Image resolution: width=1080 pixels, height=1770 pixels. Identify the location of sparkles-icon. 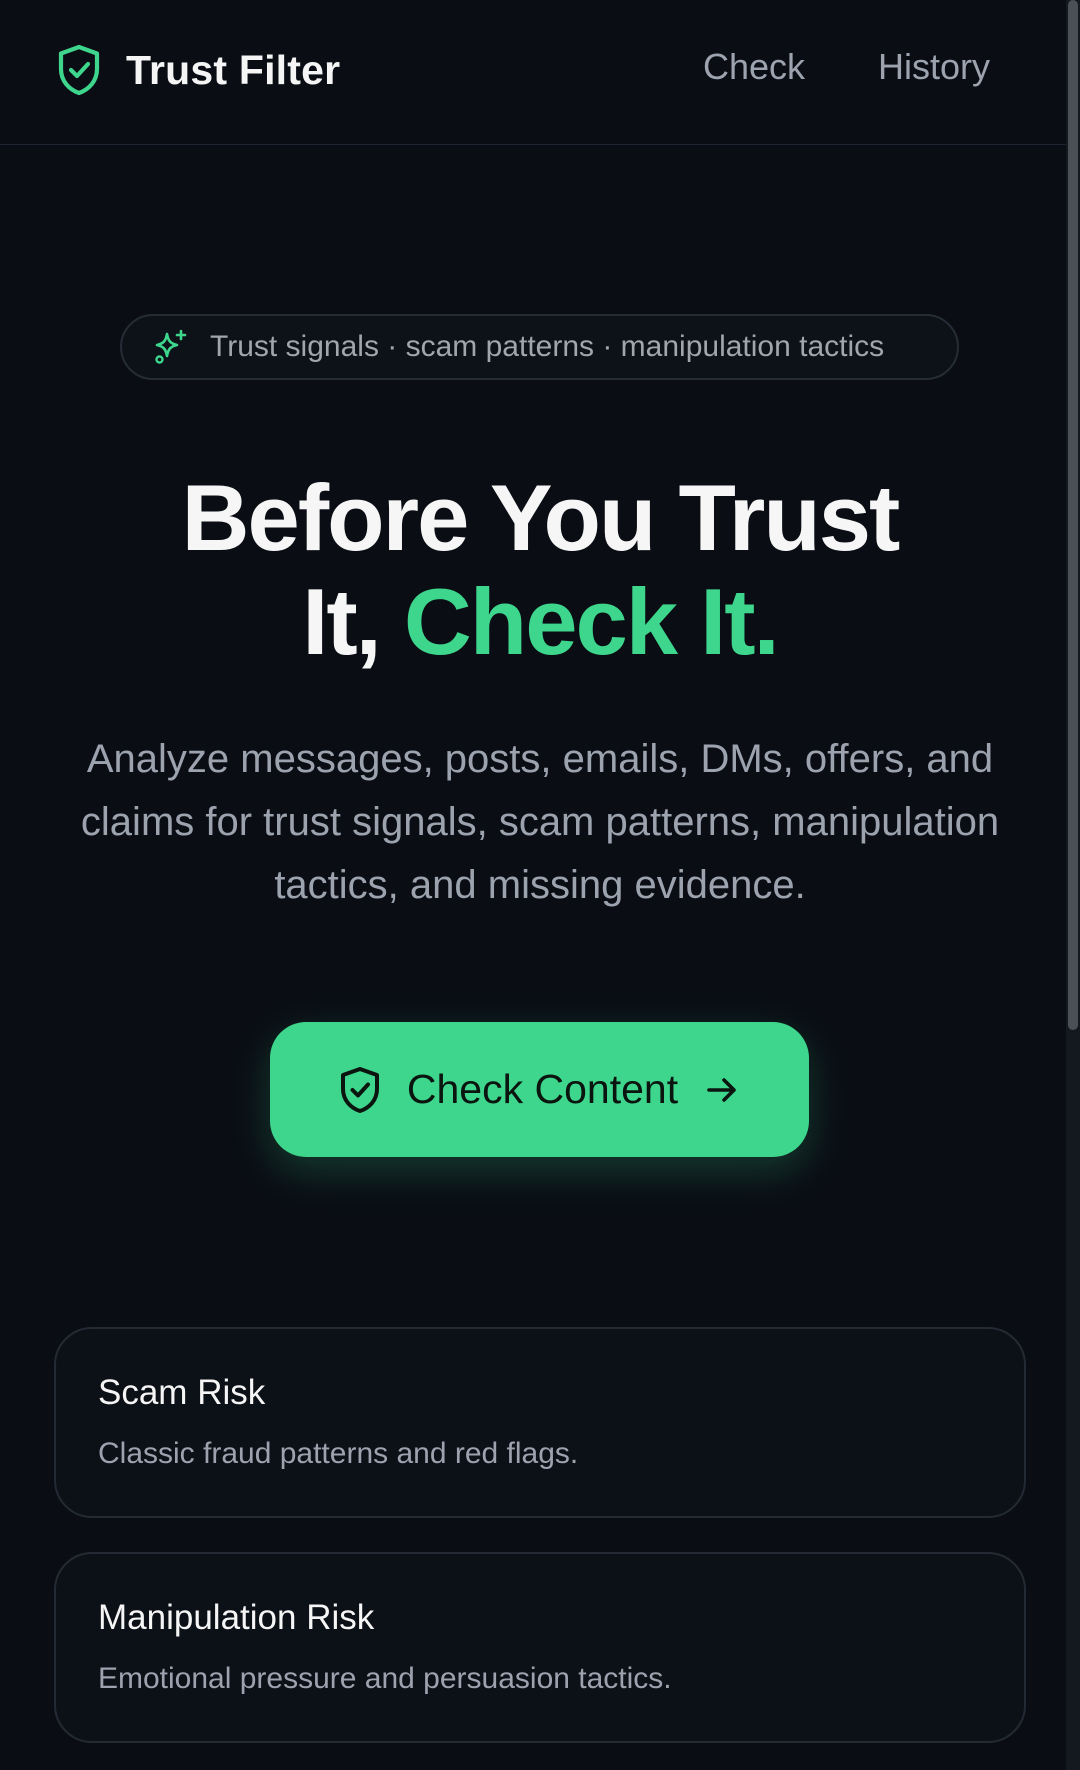
(171, 346).